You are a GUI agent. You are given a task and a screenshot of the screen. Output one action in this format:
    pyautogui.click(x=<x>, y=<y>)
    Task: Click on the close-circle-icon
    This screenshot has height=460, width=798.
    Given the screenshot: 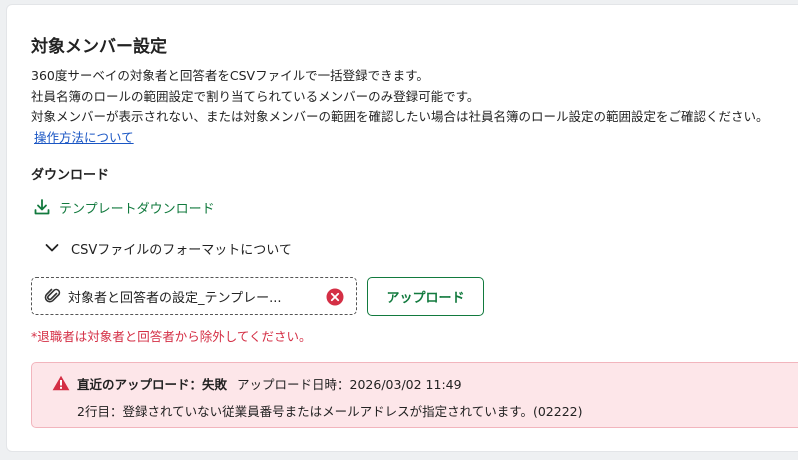 What is the action you would take?
    pyautogui.click(x=335, y=297)
    